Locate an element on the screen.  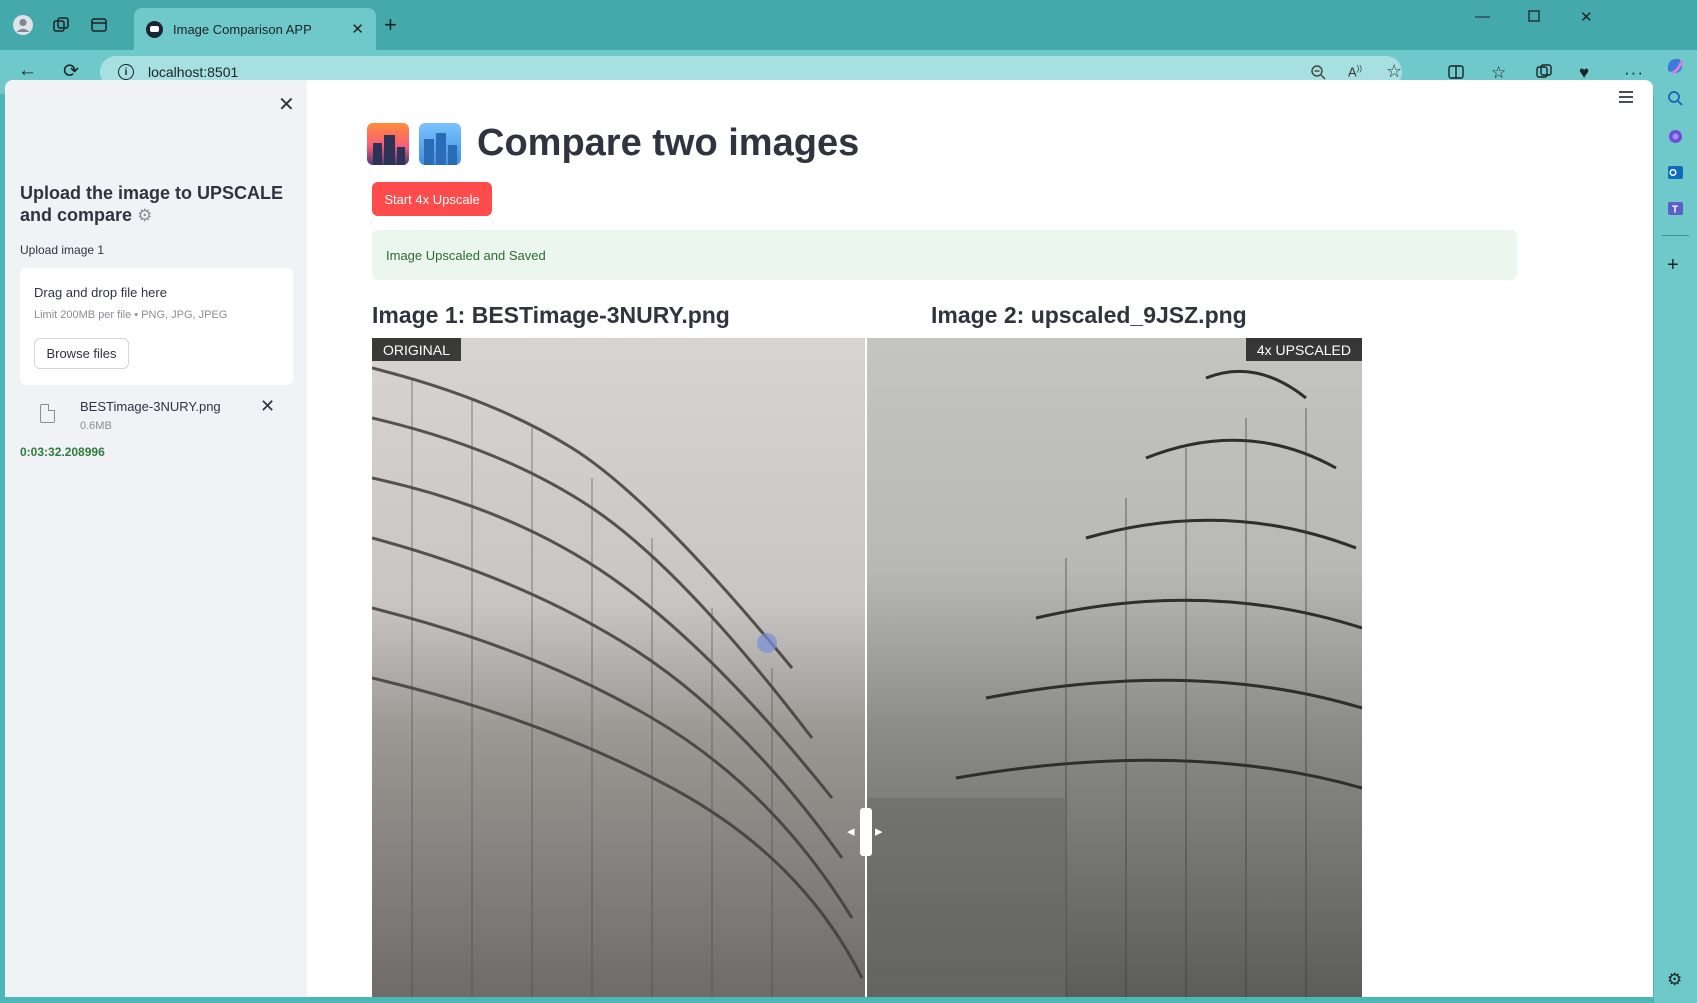
search-icon is located at coordinates (1675, 101).